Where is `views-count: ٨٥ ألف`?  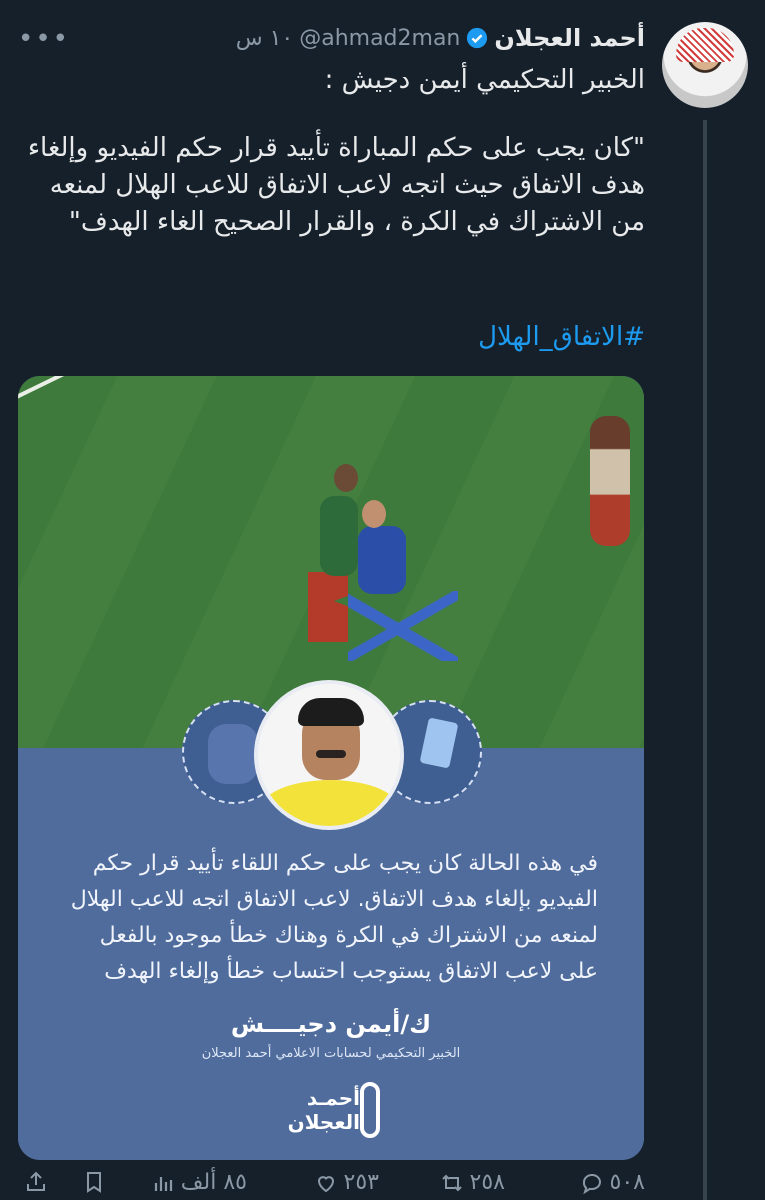 views-count: ٨٥ ألف is located at coordinates (213, 1182).